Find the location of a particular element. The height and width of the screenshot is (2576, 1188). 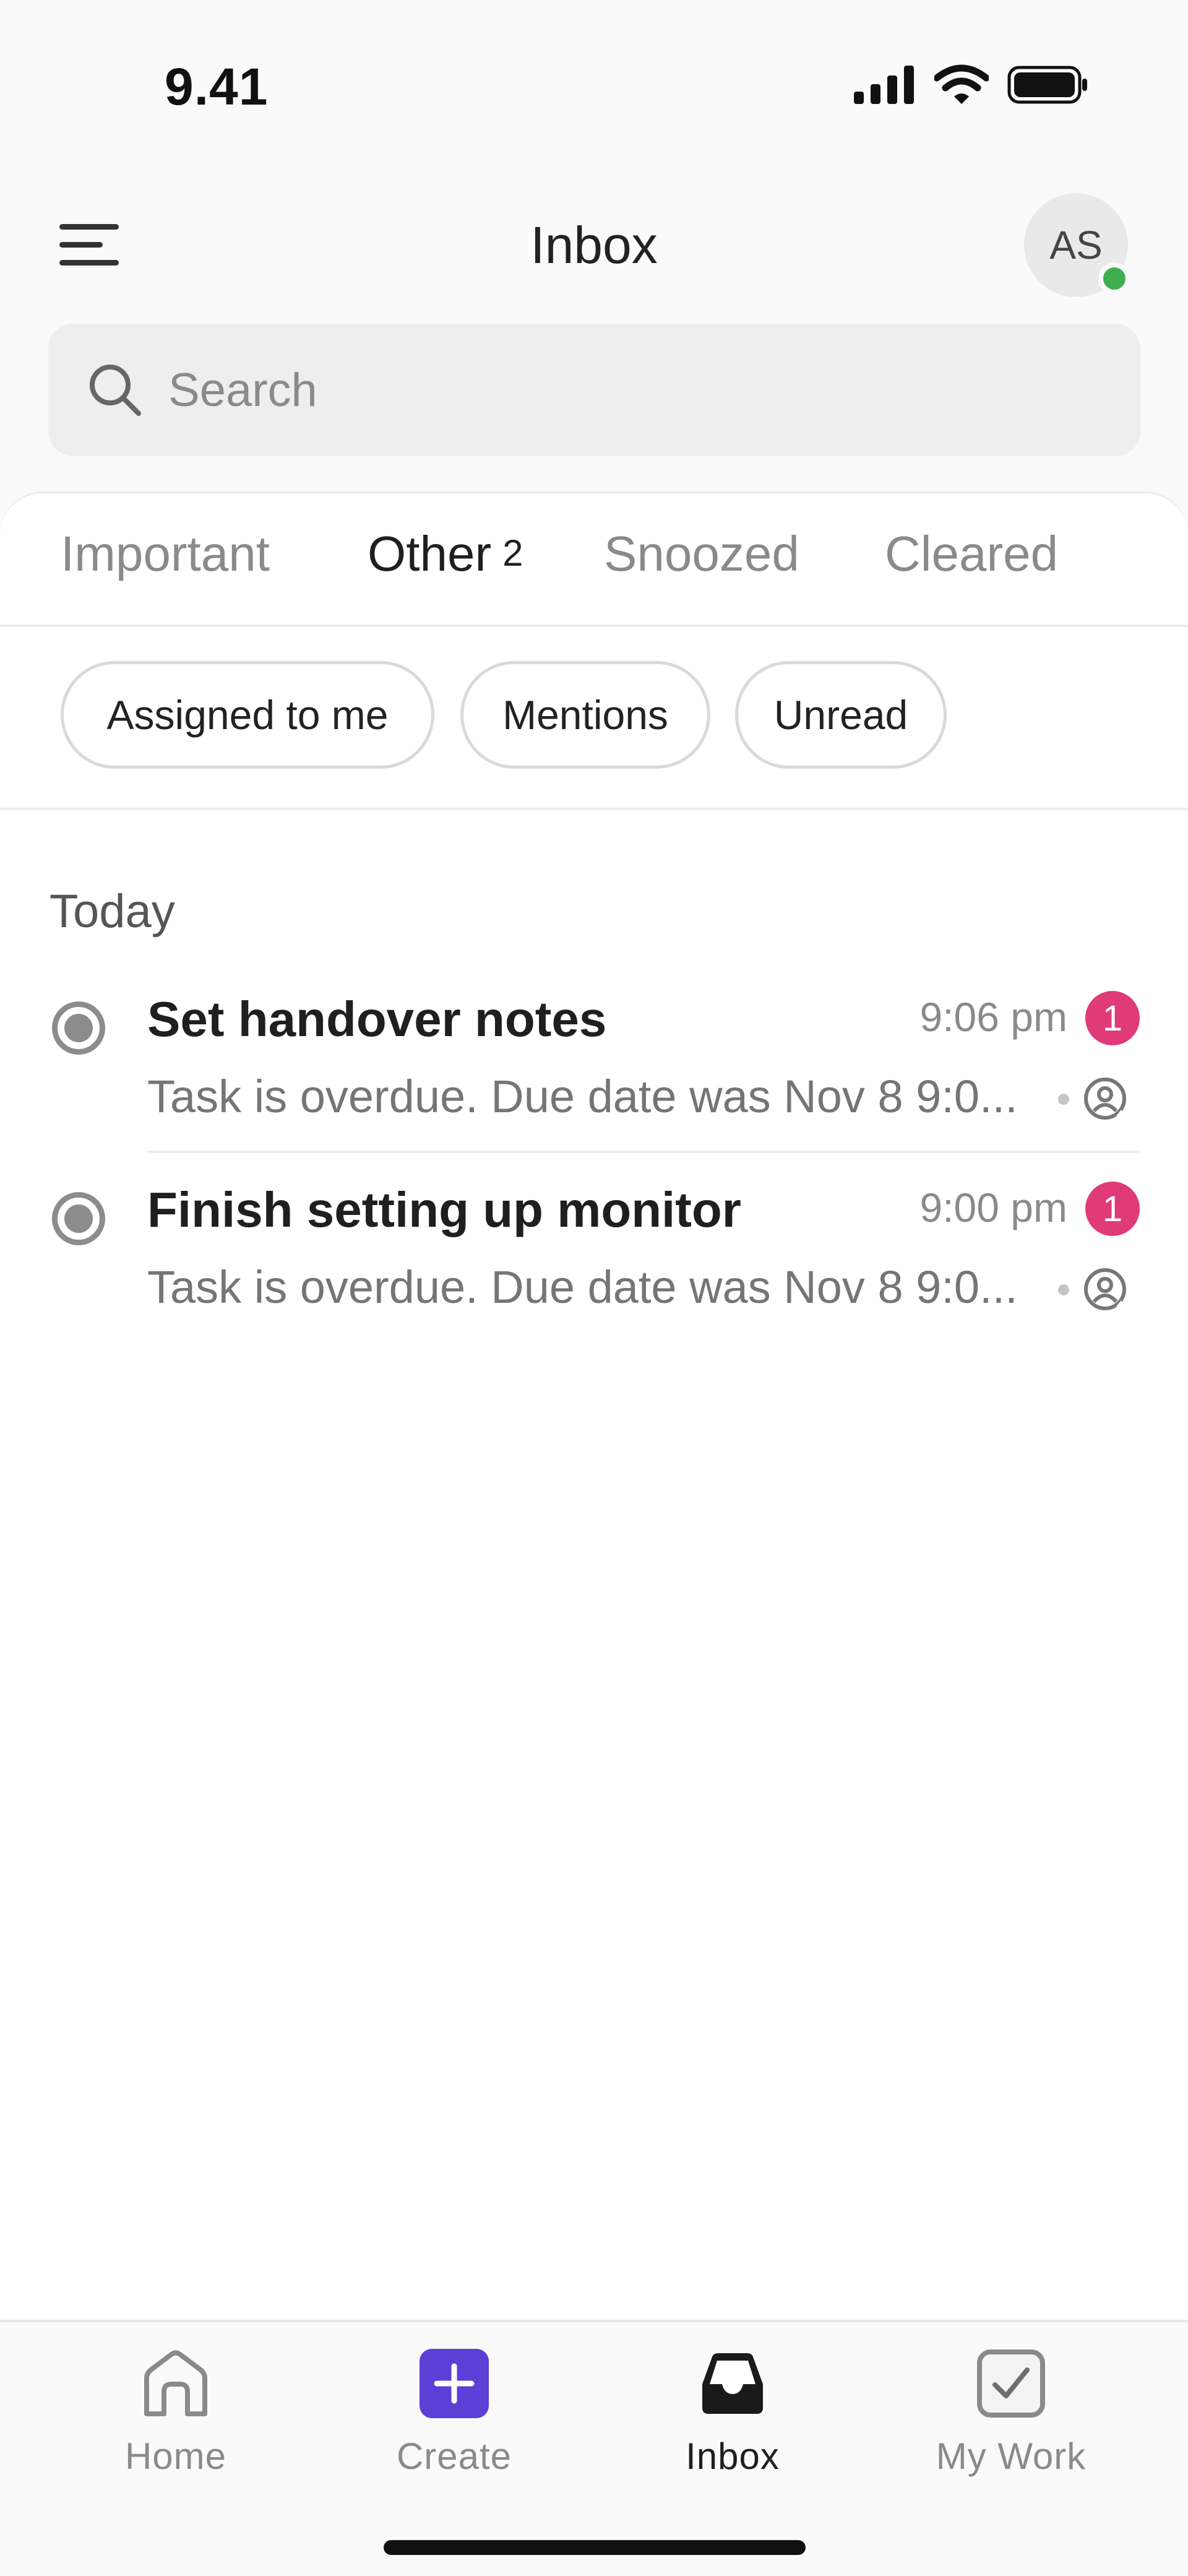

tab-cleared: Cleared is located at coordinates (972, 553).